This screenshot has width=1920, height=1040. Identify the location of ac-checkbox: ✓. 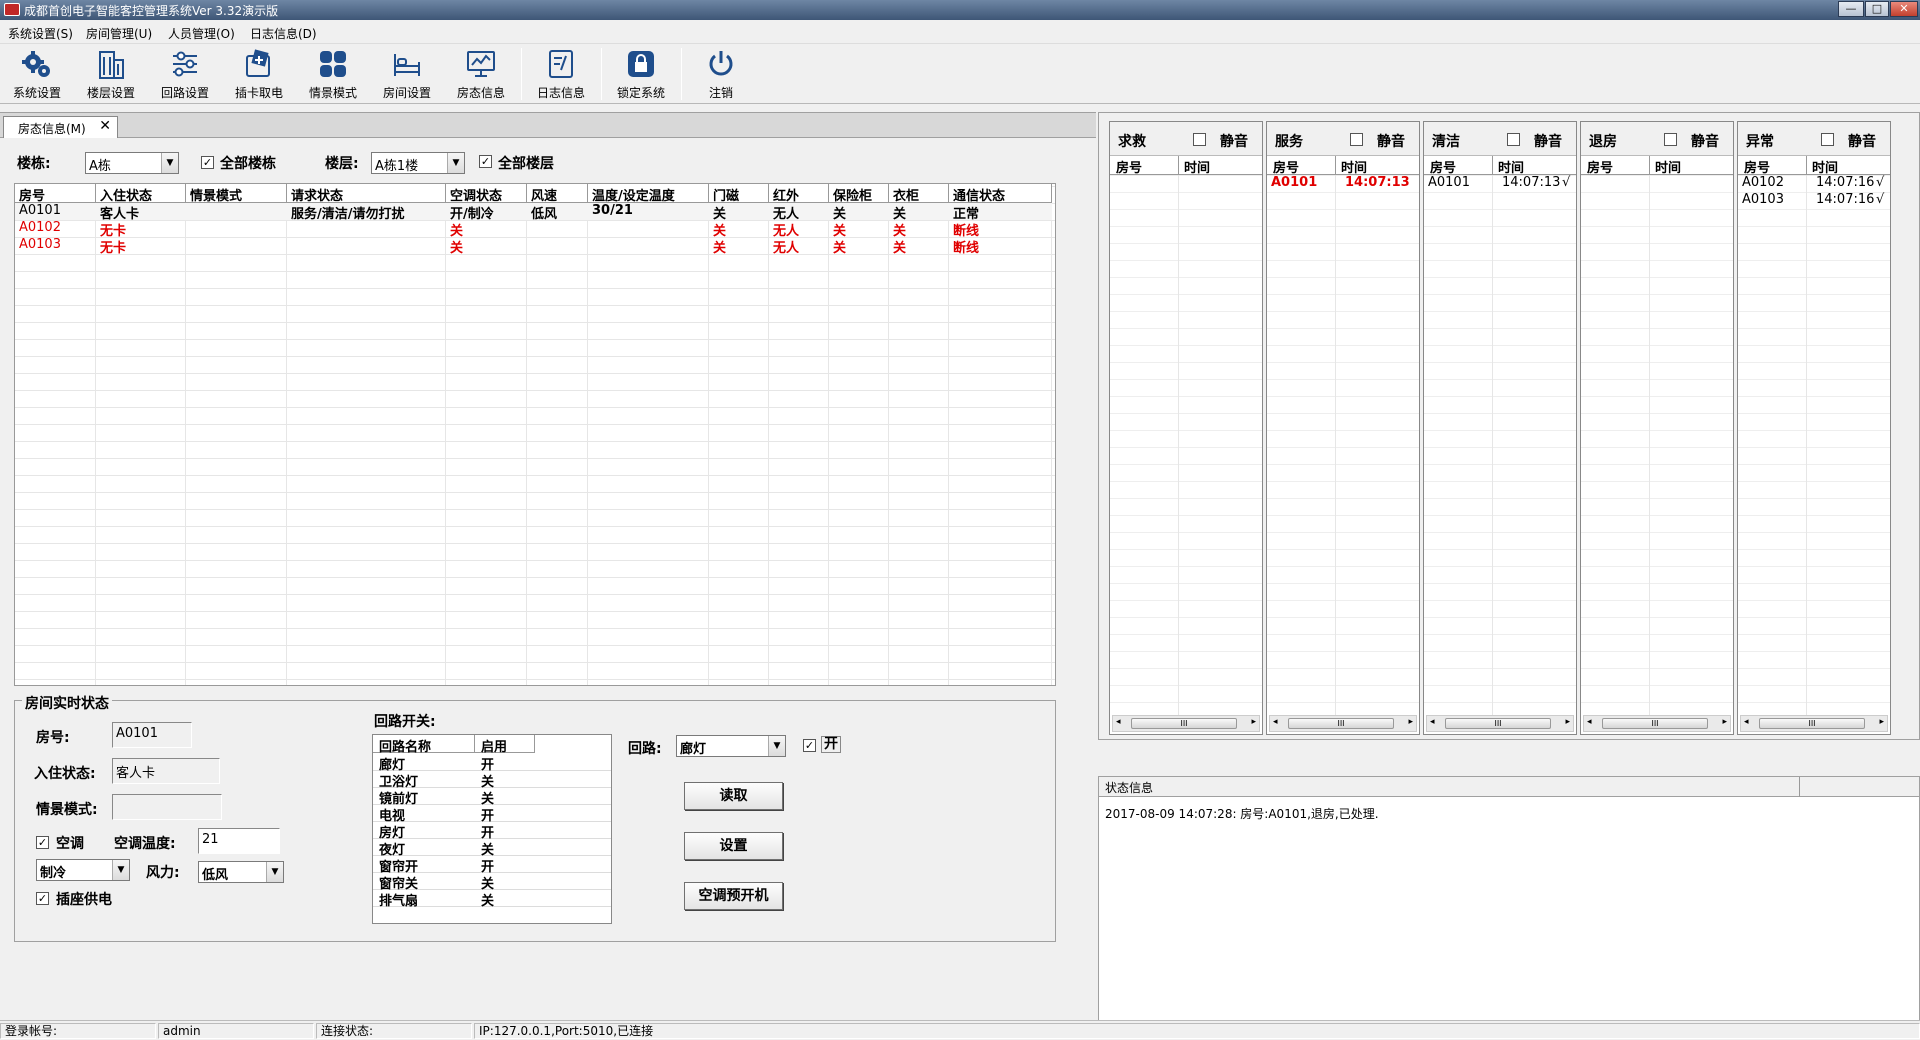
(42, 842).